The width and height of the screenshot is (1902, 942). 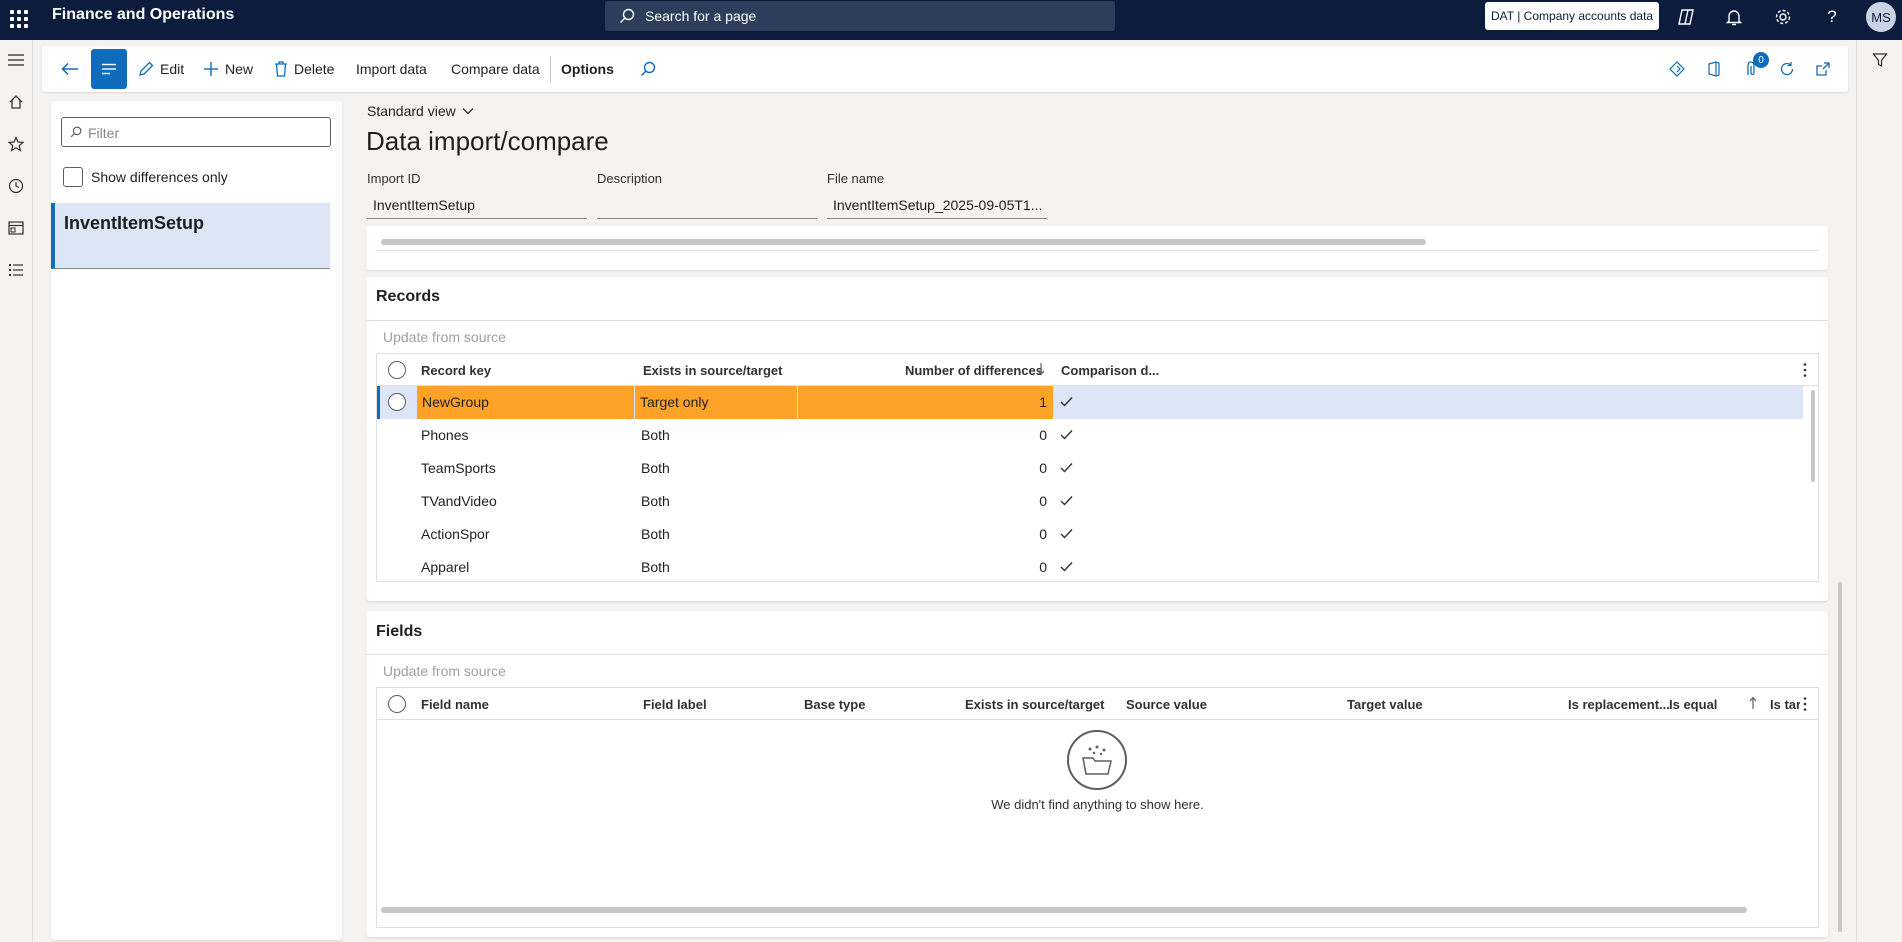 I want to click on new-button: New, so click(x=228, y=69).